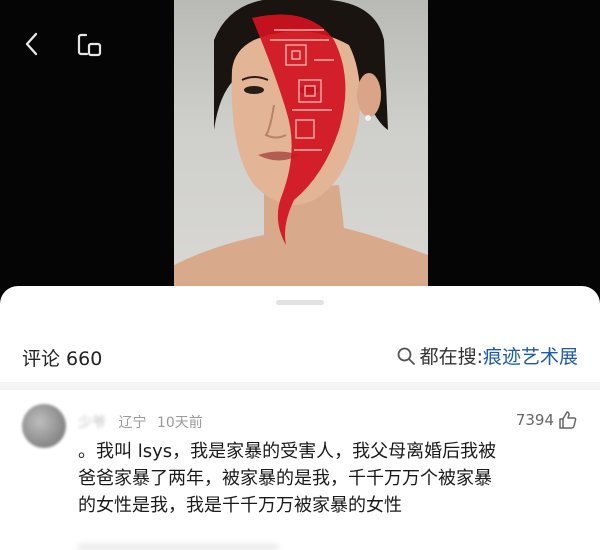 Image resolution: width=600 pixels, height=550 pixels. I want to click on comments-header: 评论 660 都在搜: 痕迹艺术展, so click(300, 356).